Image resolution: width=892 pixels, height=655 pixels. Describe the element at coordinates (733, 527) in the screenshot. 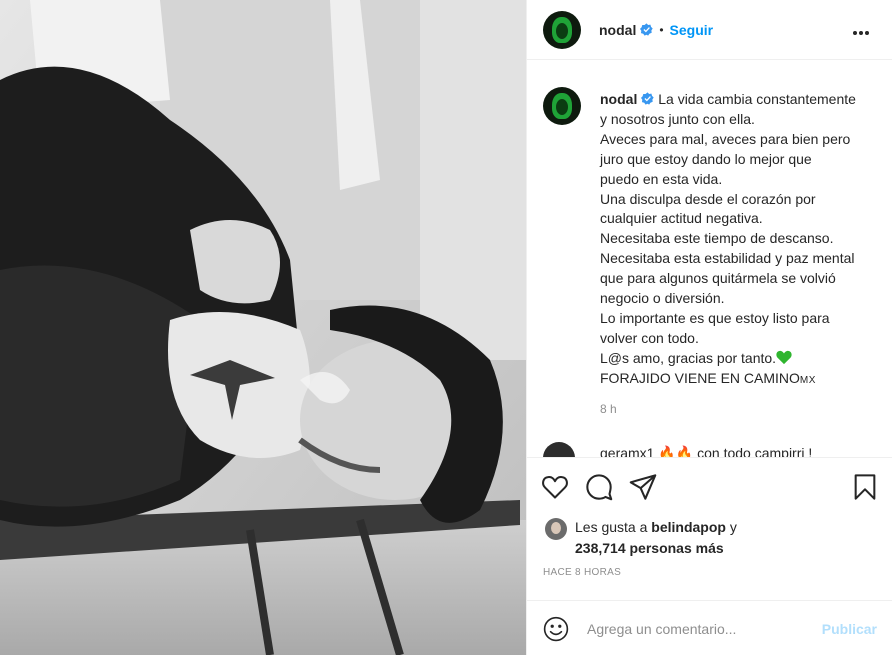

I see `likes-suffix: y` at that location.